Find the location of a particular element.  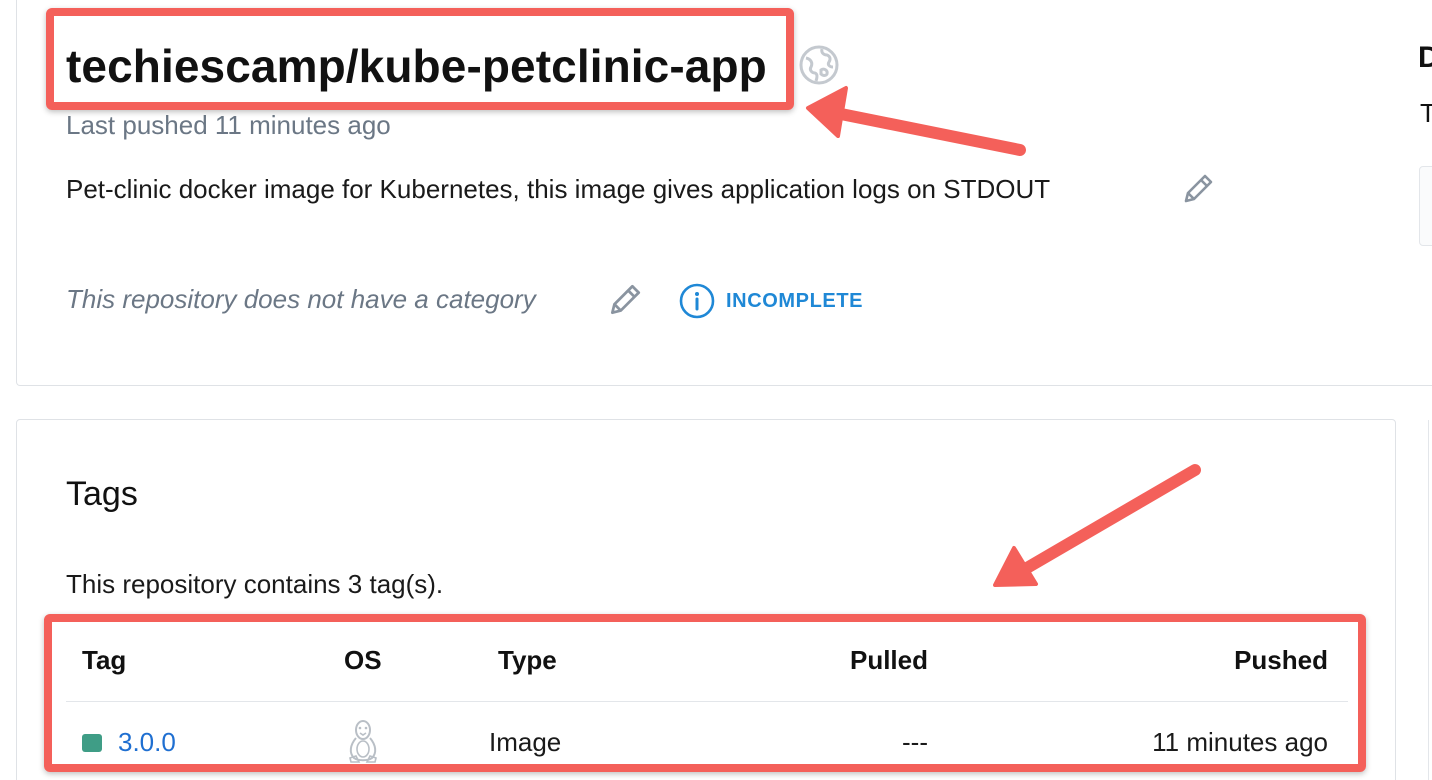

tags-count-text: This repository contains 3 tag(s). is located at coordinates (255, 584).